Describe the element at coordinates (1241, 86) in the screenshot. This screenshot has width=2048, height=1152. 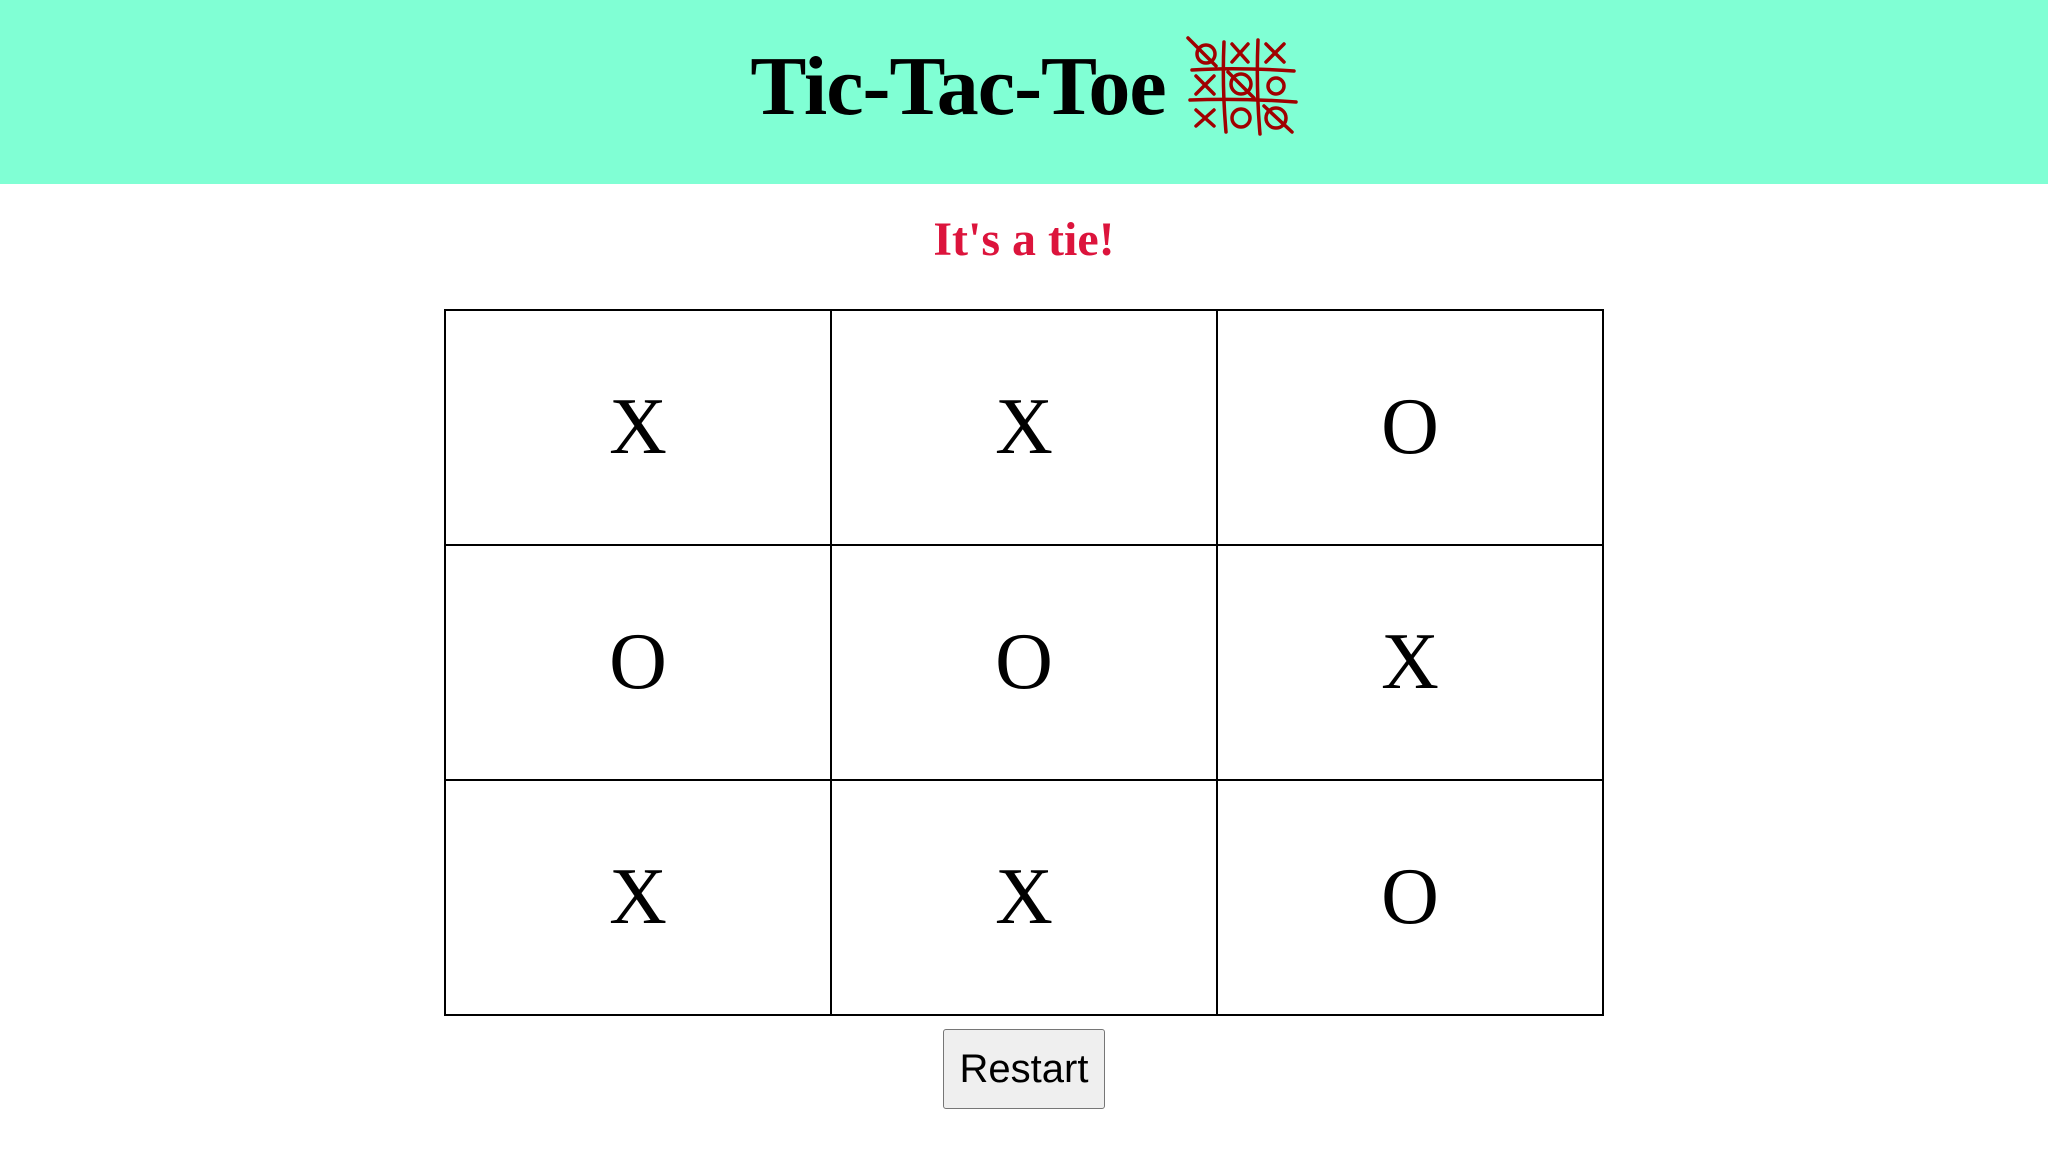
I see `tic-tac-toe-icon` at that location.